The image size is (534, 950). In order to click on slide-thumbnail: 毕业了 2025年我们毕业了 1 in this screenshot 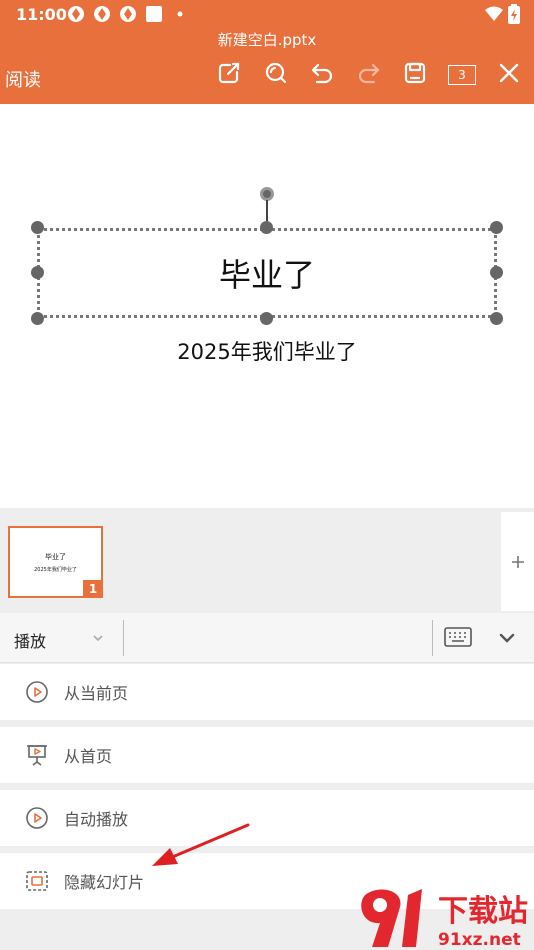, I will do `click(55, 562)`.